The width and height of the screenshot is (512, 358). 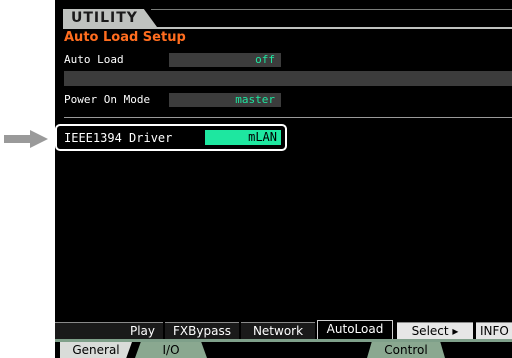 What do you see at coordinates (26, 139) in the screenshot?
I see `pointer-arrow-icon` at bounding box center [26, 139].